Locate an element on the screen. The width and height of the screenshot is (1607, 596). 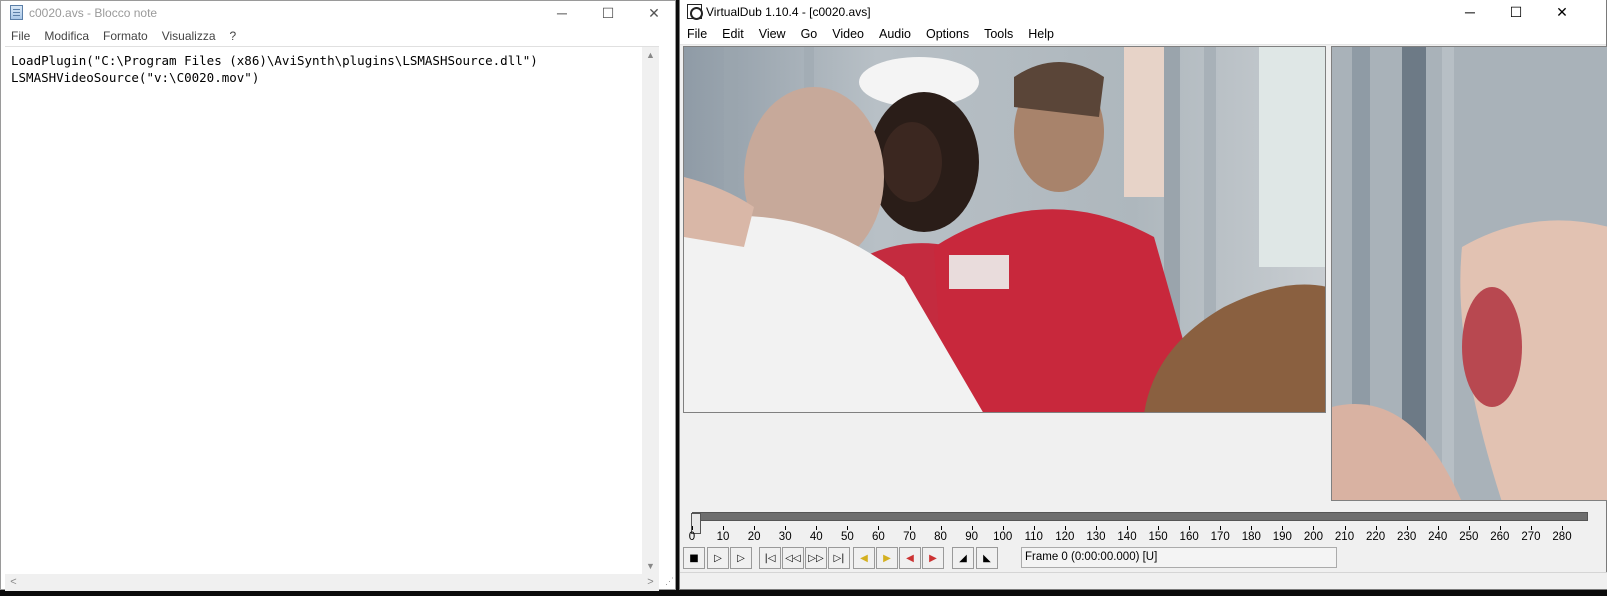
play-output-button: ▷ is located at coordinates (741, 558).